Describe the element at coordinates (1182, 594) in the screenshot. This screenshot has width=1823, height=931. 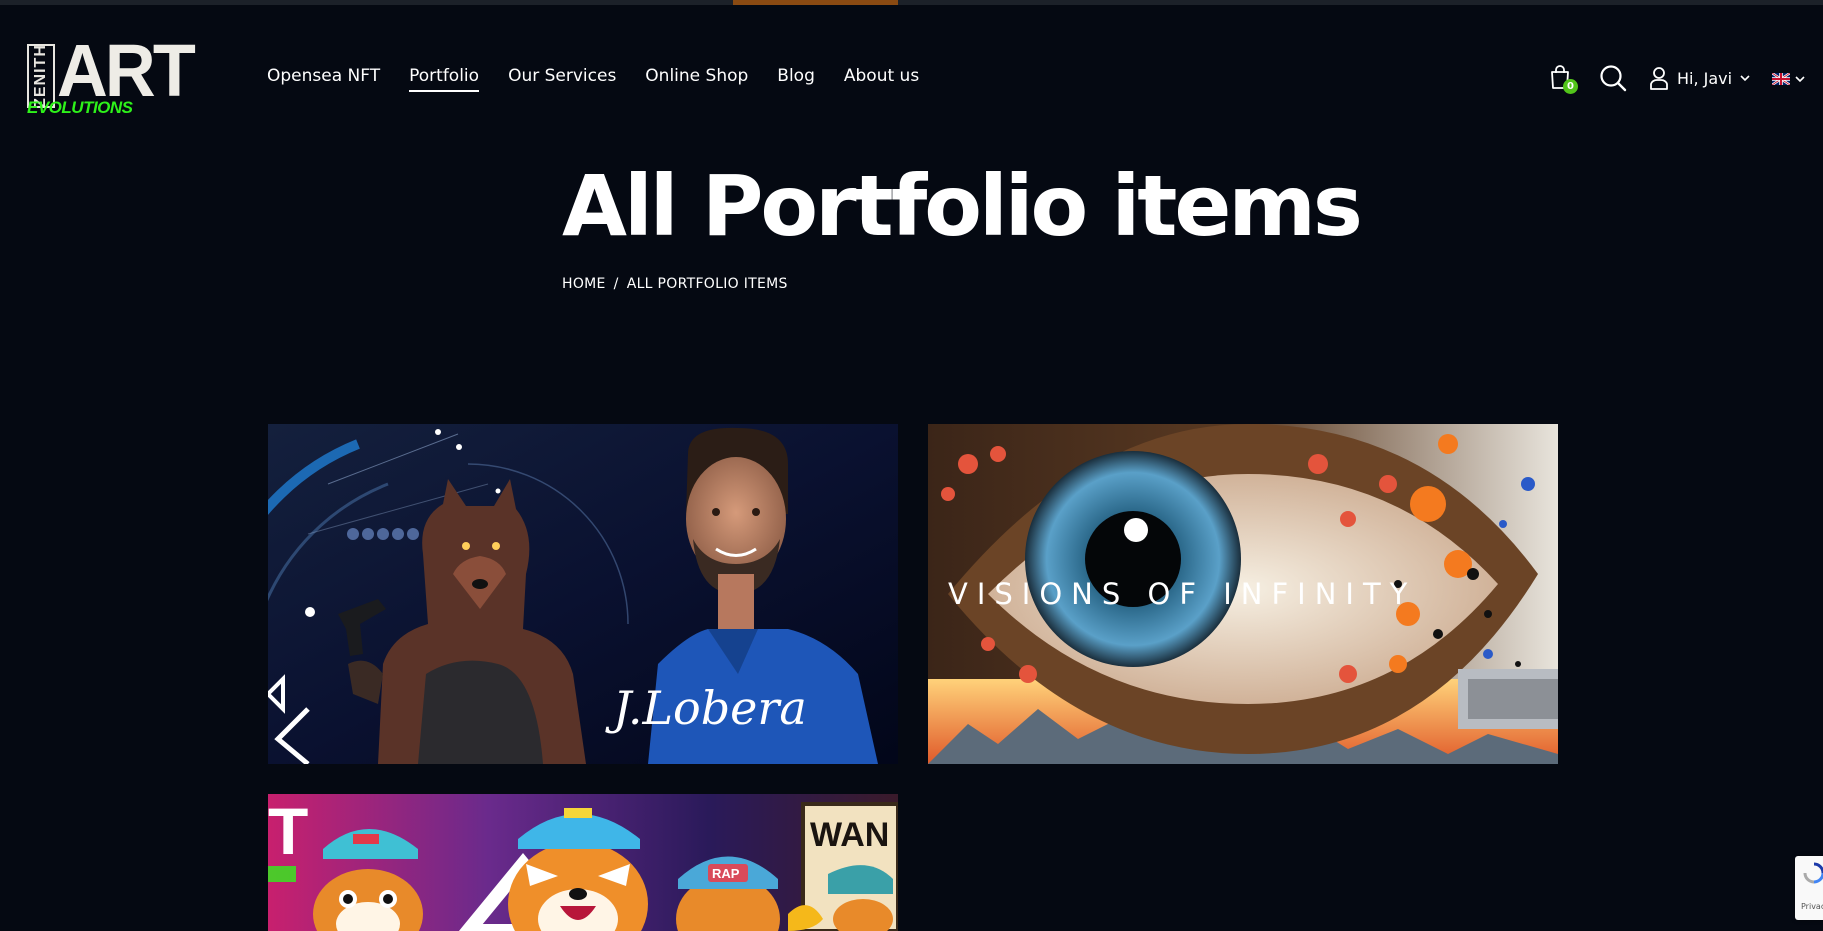
I see `portfolio-image-2-title: VISIONS OF INFINITY` at that location.